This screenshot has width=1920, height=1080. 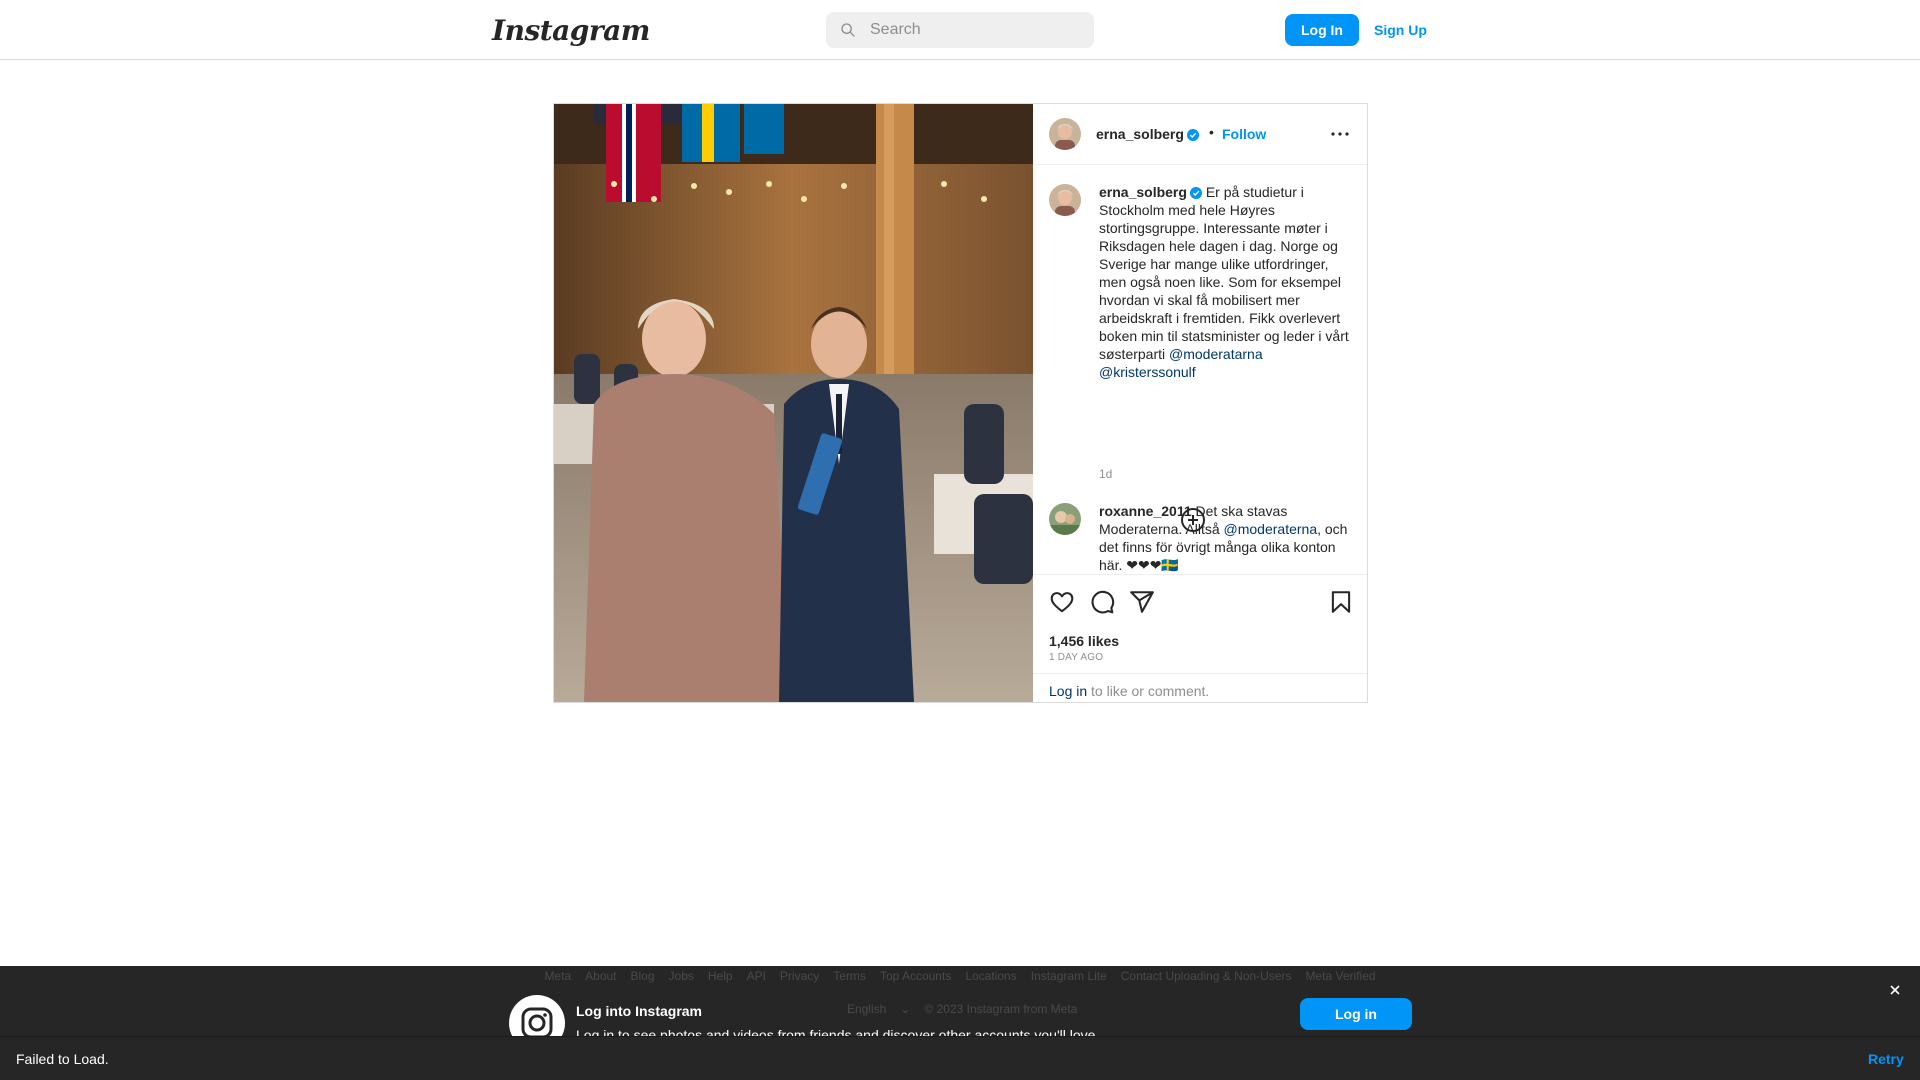 What do you see at coordinates (1001, 1009) in the screenshot?
I see `copyright: © 2023 Instagram from Meta` at bounding box center [1001, 1009].